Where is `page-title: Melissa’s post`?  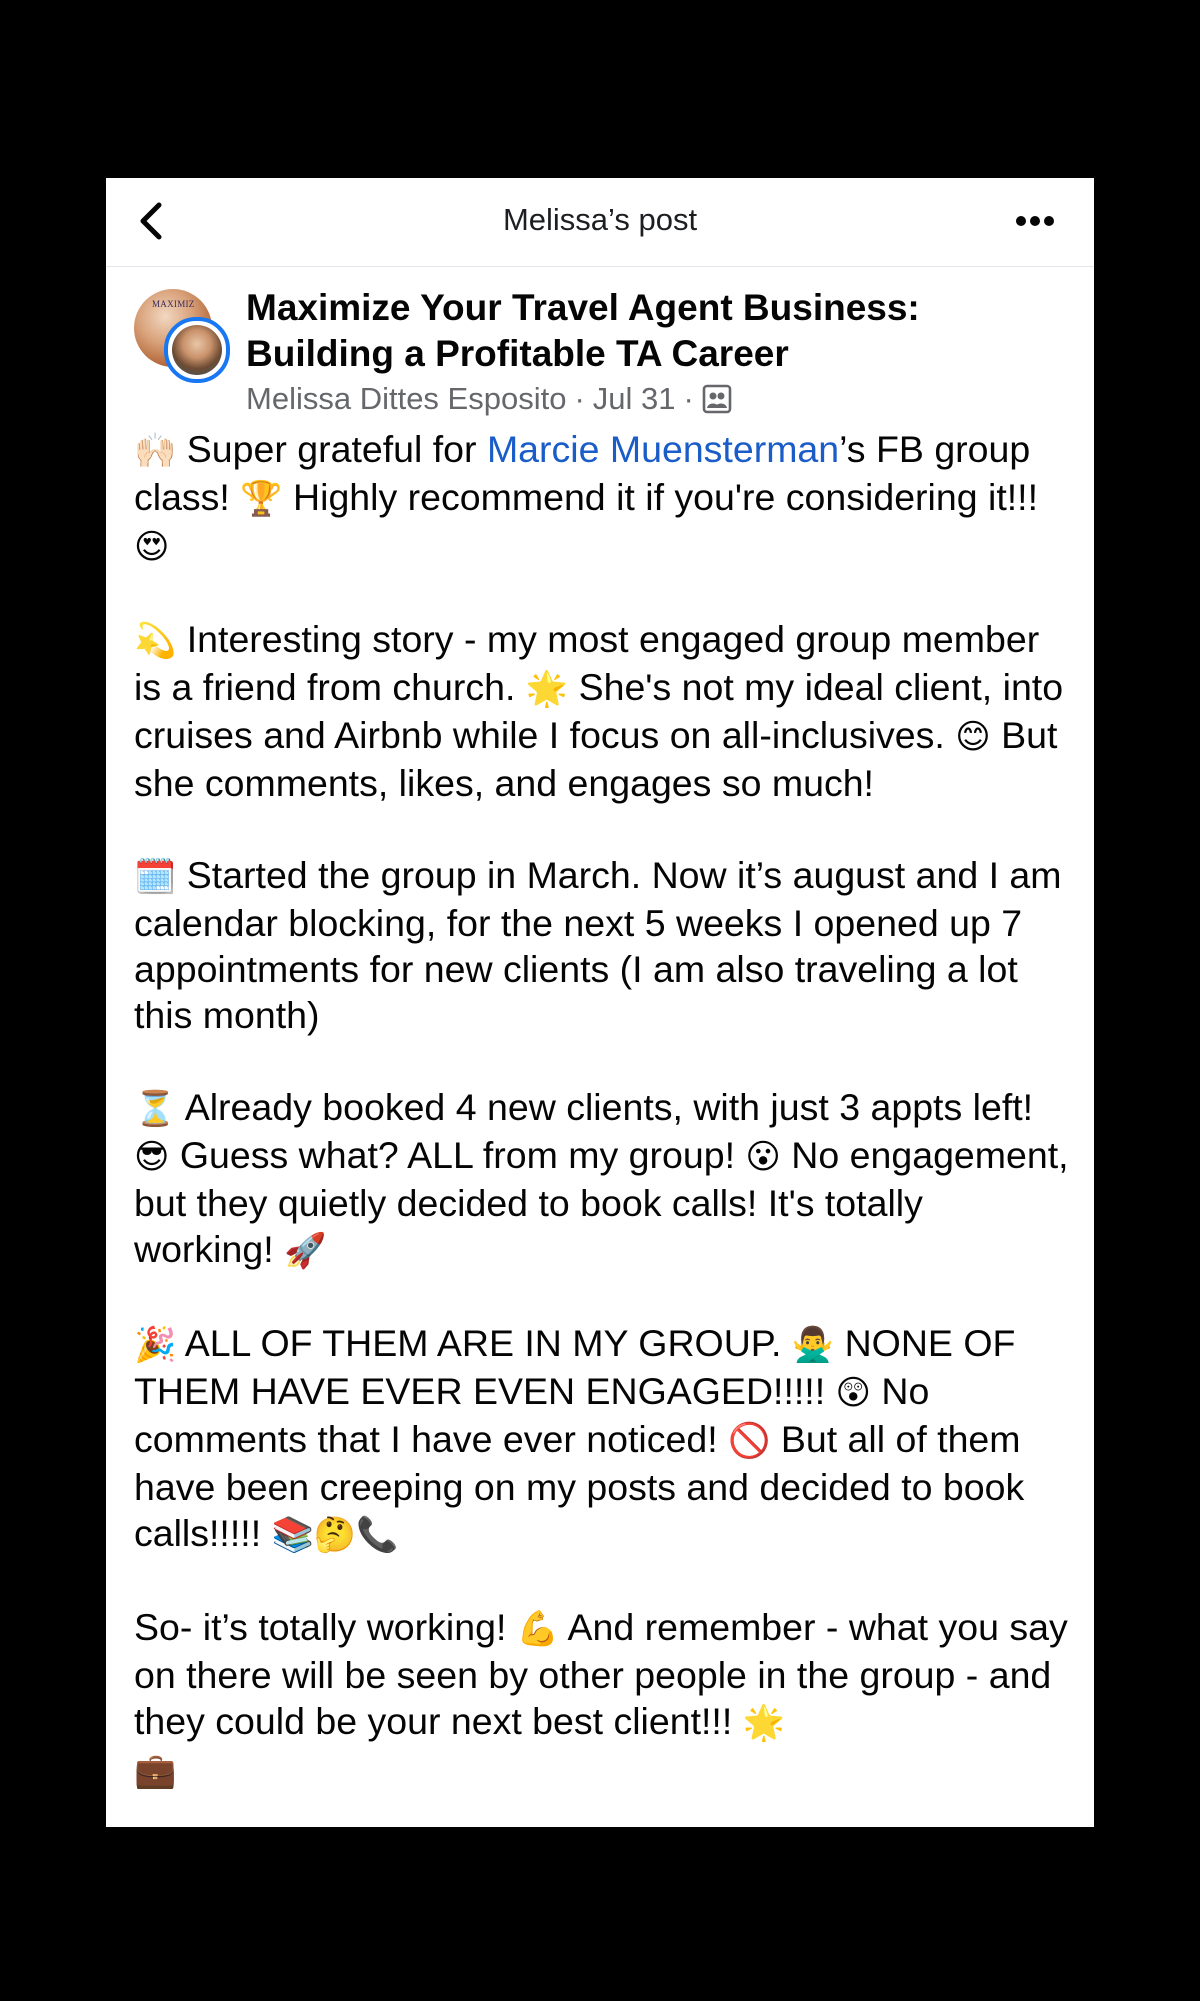 page-title: Melissa’s post is located at coordinates (600, 219).